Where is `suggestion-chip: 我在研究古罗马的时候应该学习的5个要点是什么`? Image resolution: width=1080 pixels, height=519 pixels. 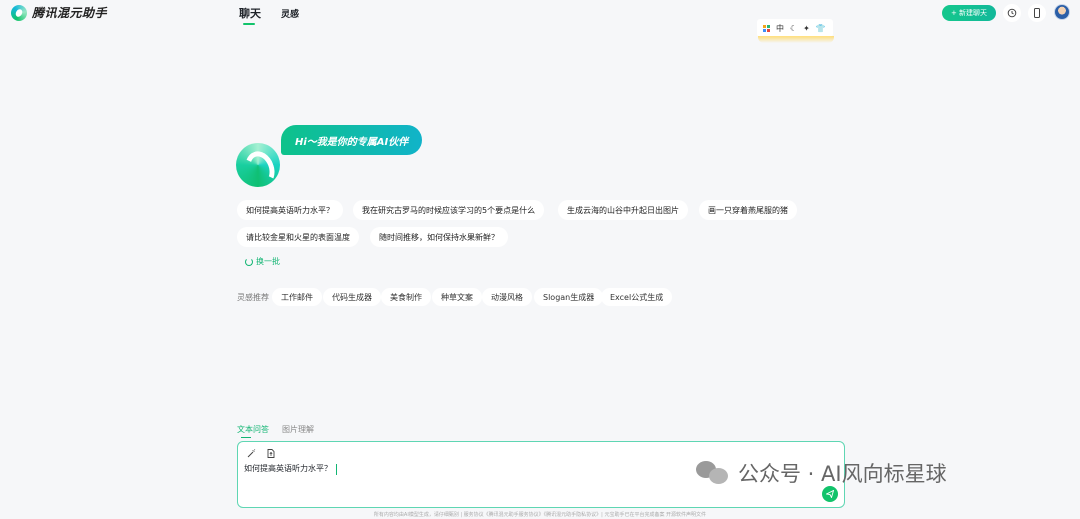
suggestion-chip: 我在研究古罗马的时候应该学习的5个要点是什么 is located at coordinates (449, 210).